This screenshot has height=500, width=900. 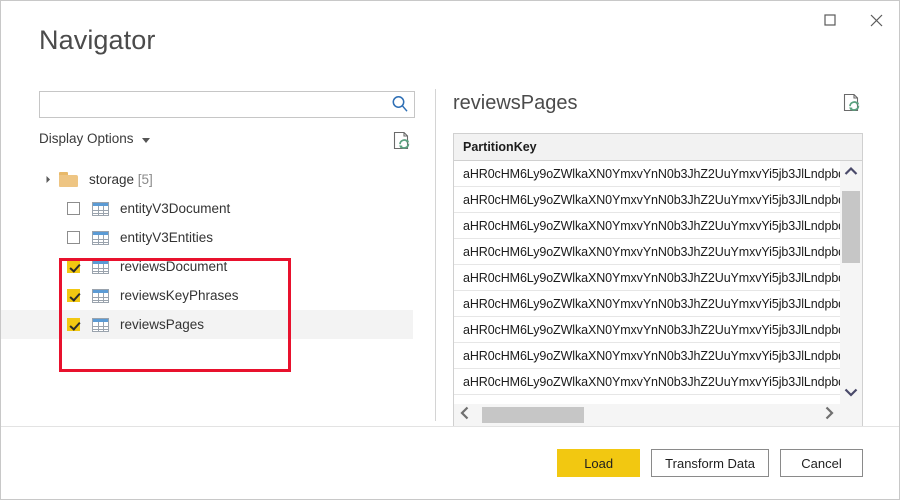 What do you see at coordinates (495, 147) in the screenshot?
I see `column-header-partitionkey: PartitionKey` at bounding box center [495, 147].